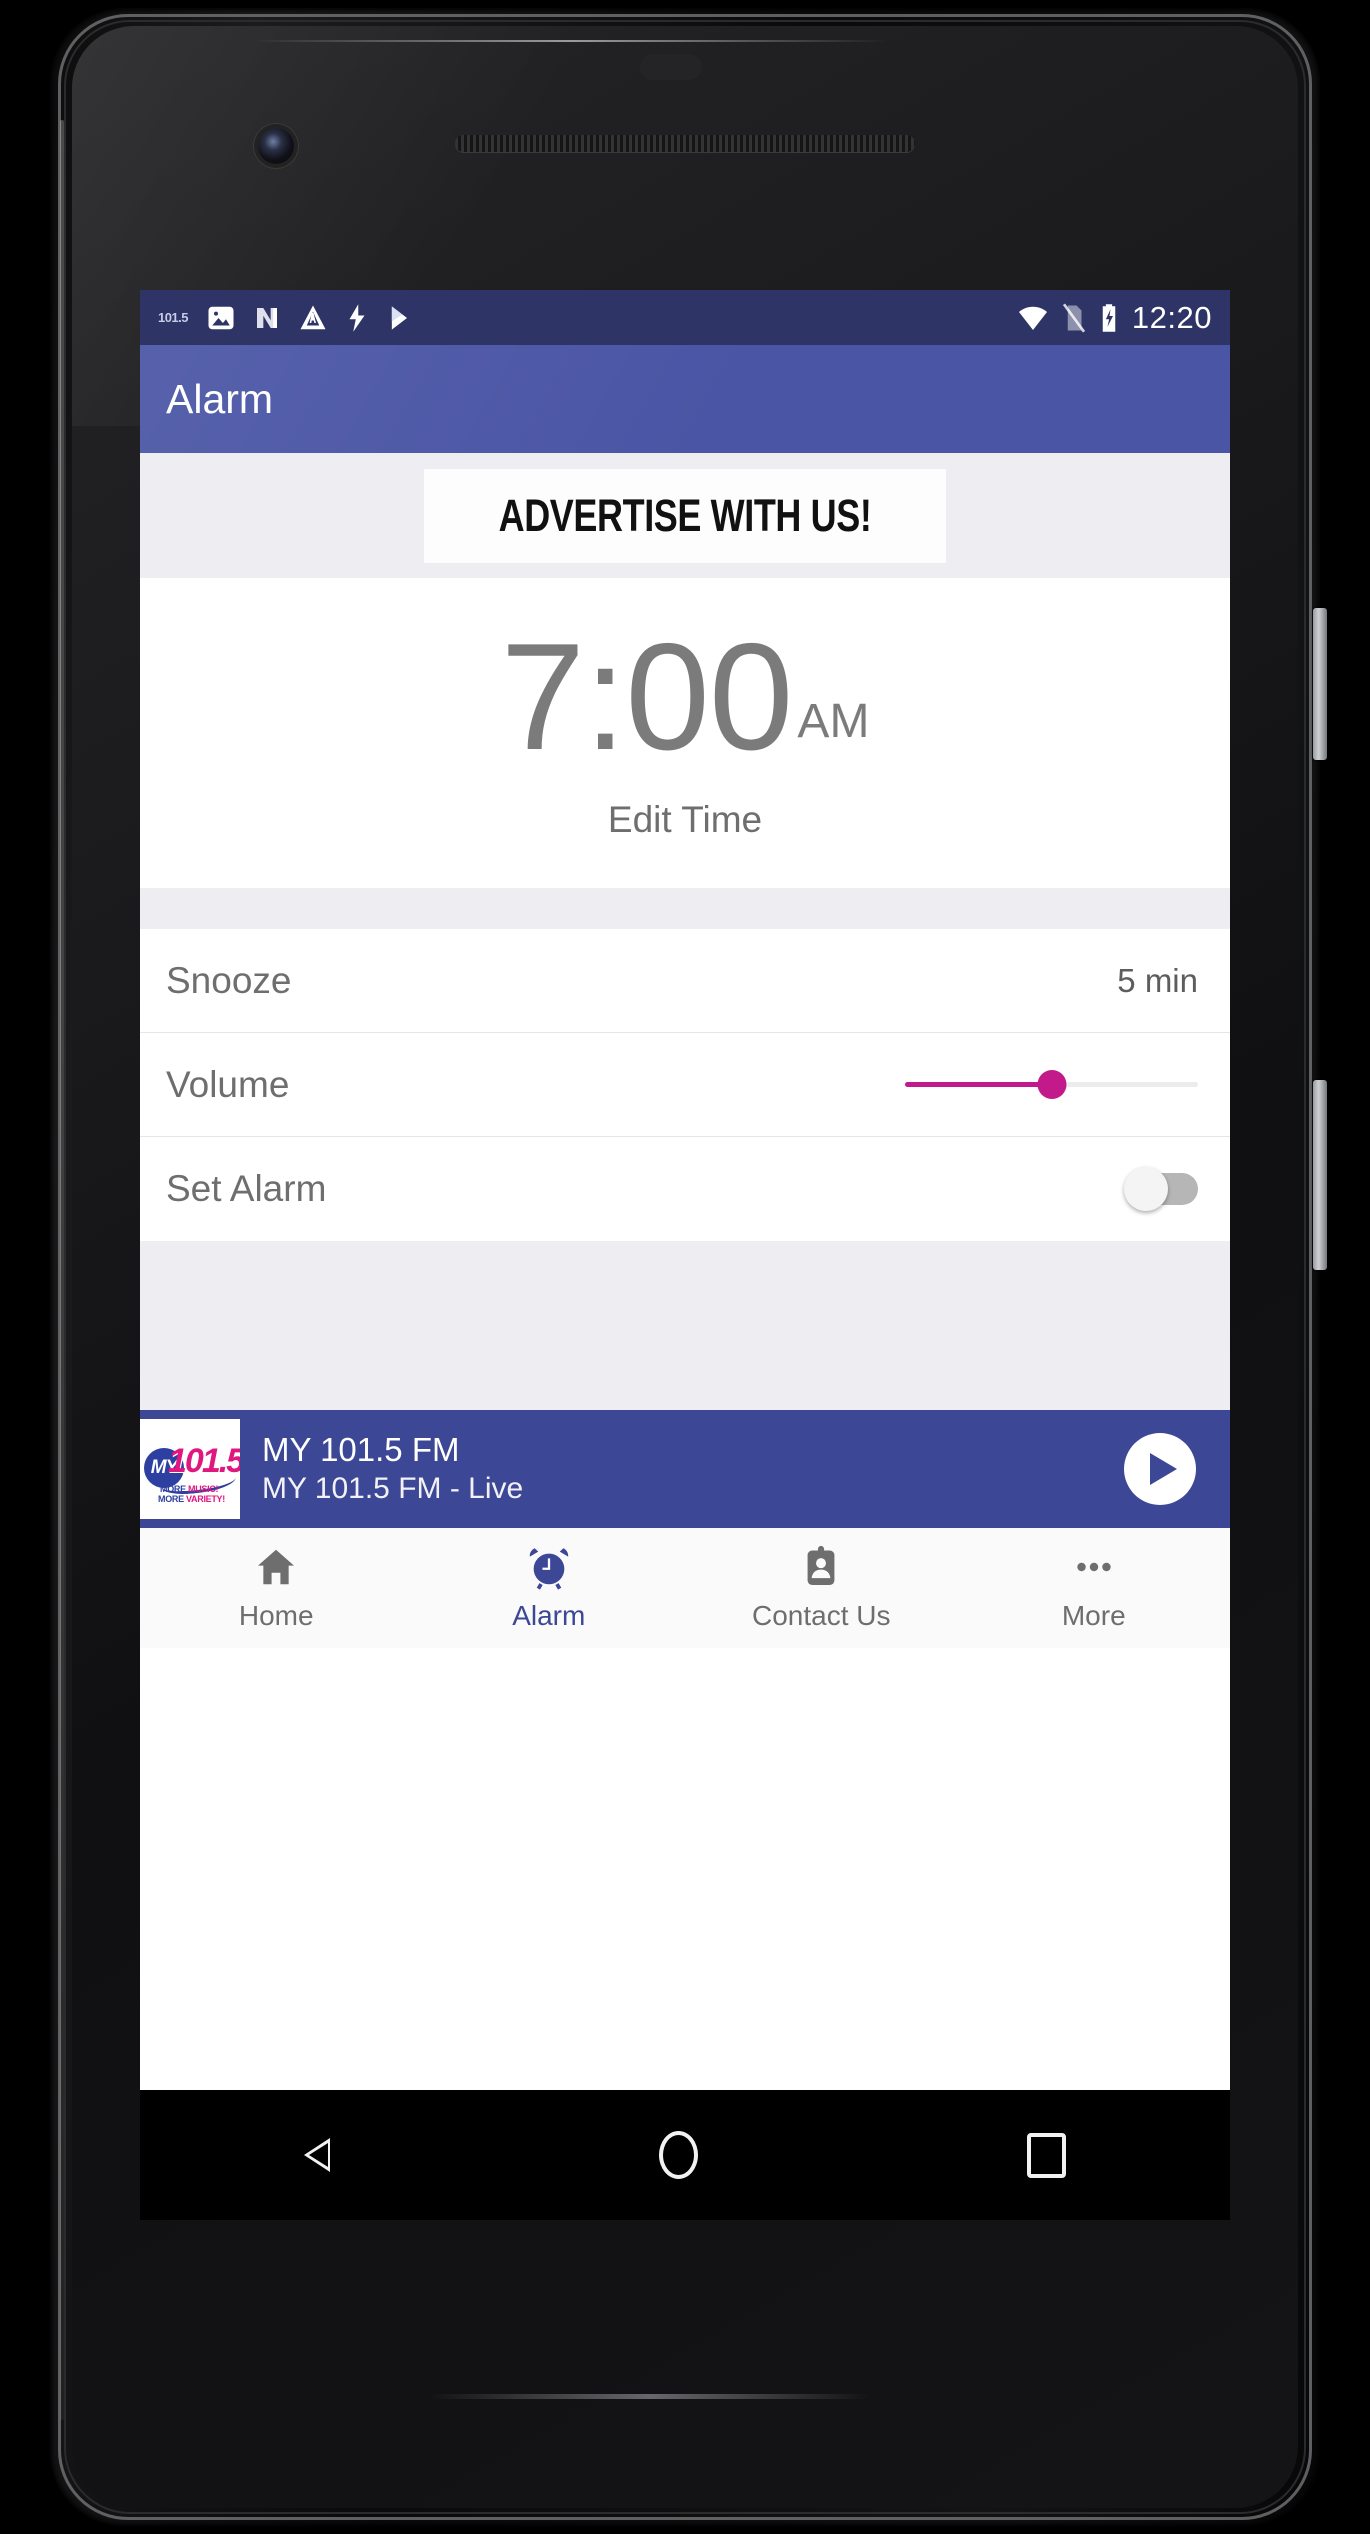 This screenshot has width=1370, height=2534. What do you see at coordinates (650, 2396) in the screenshot?
I see `bottom-speaker` at bounding box center [650, 2396].